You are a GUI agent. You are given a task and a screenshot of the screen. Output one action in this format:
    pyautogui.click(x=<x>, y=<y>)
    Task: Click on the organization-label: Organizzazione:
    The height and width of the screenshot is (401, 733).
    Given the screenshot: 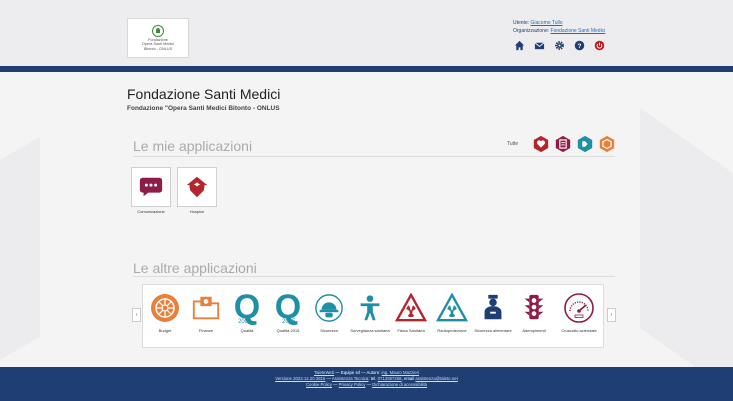 What is the action you would take?
    pyautogui.click(x=531, y=31)
    